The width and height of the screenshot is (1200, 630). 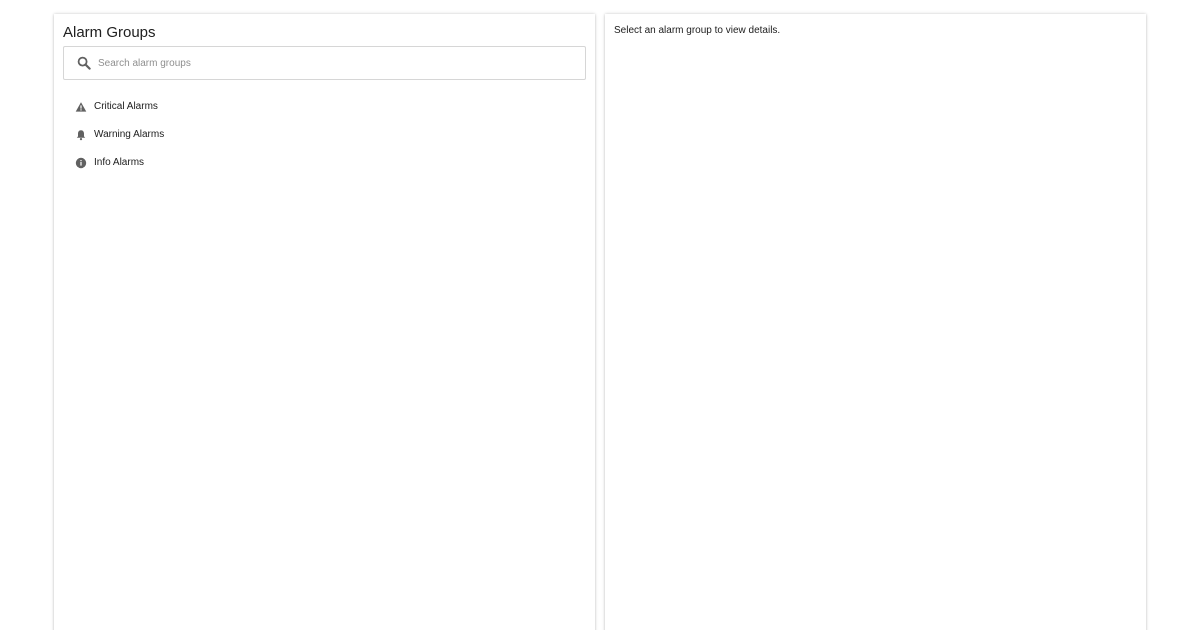 What do you see at coordinates (81, 107) in the screenshot?
I see `warning-triangle-icon` at bounding box center [81, 107].